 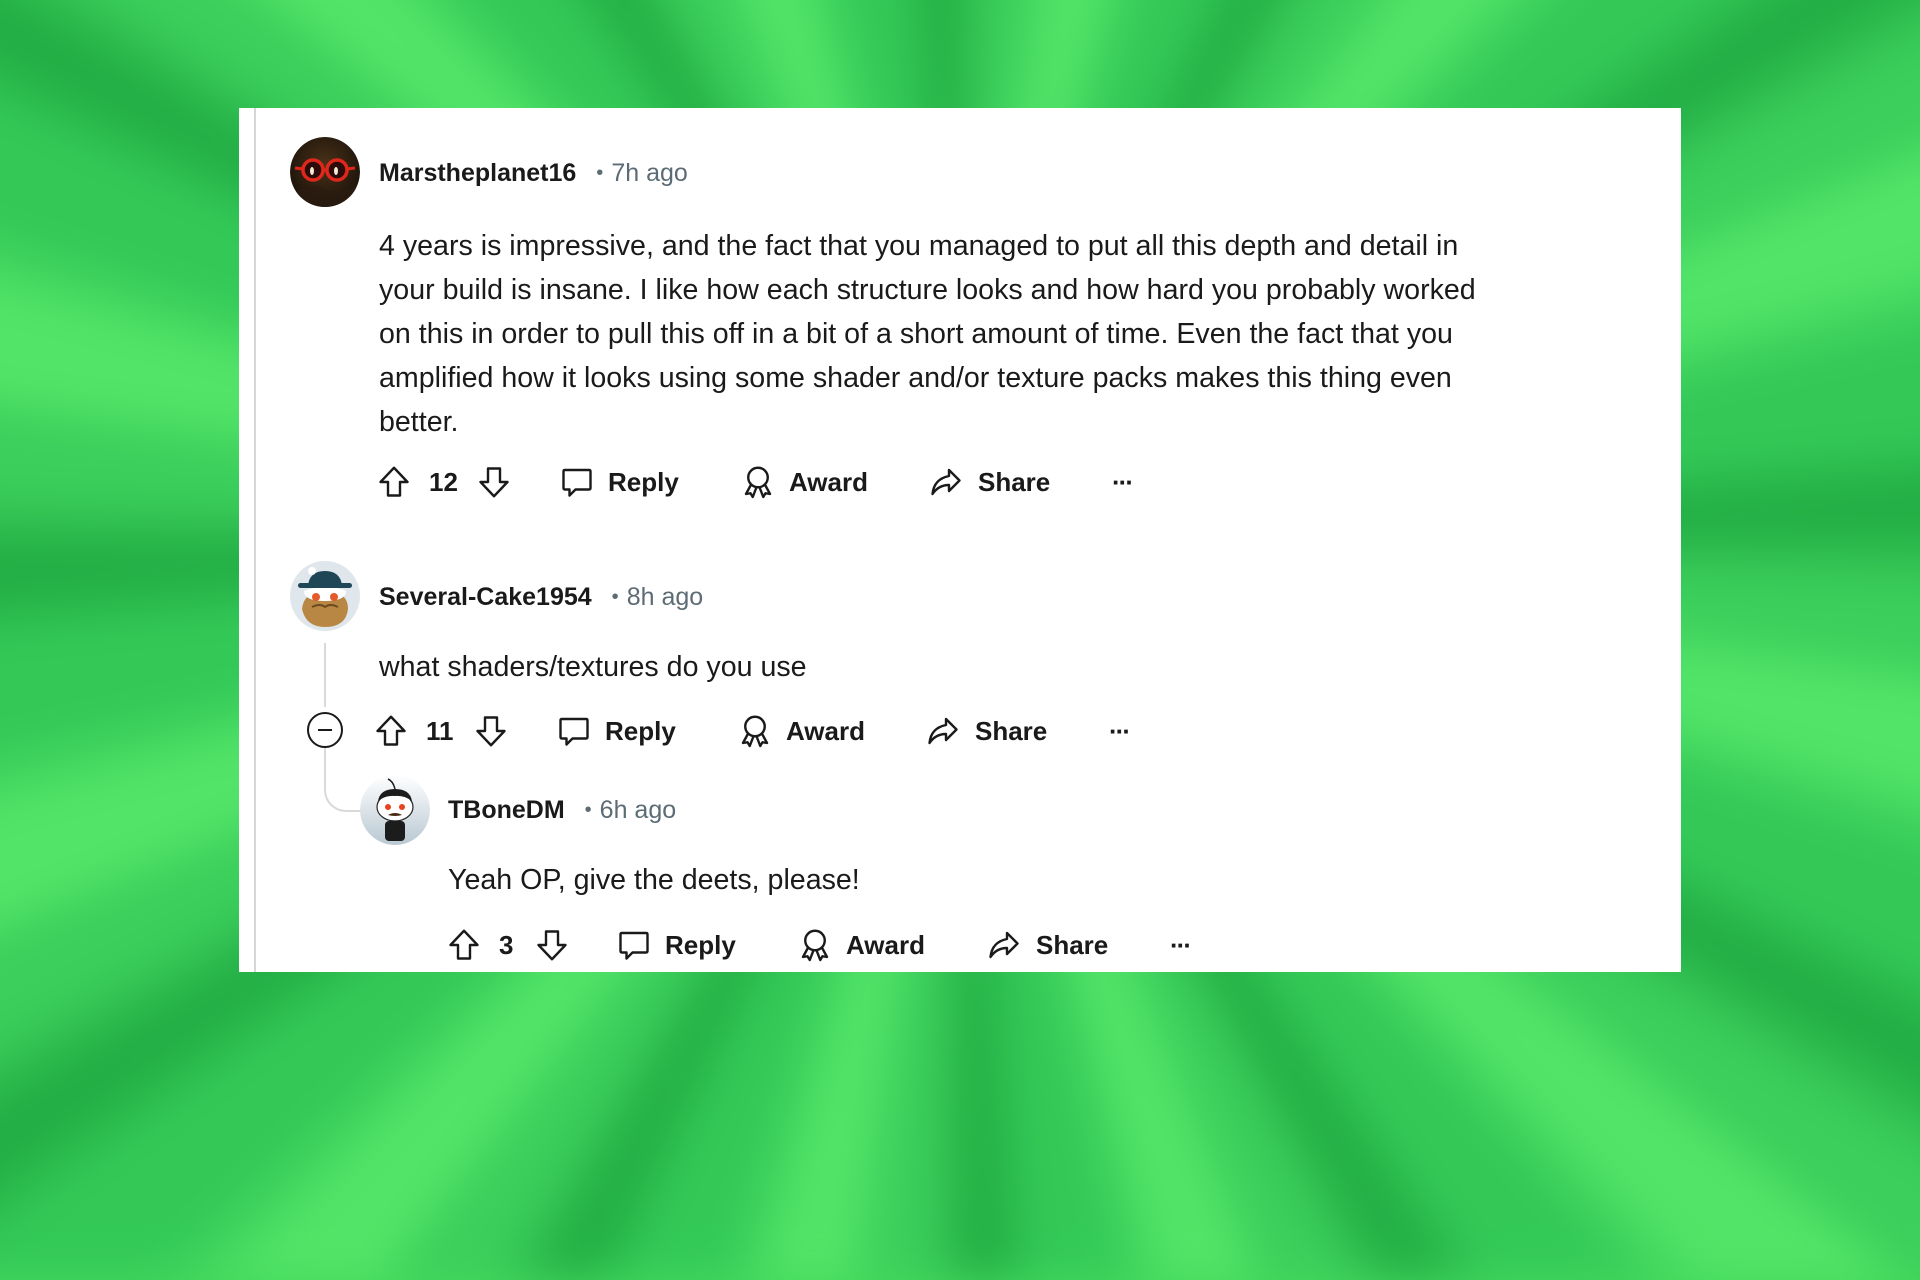 What do you see at coordinates (506, 810) in the screenshot?
I see `username: TBoneDM` at bounding box center [506, 810].